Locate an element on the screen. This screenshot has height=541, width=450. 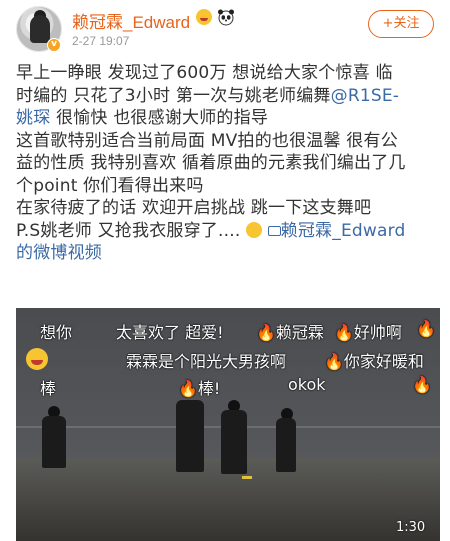
danmaku-3: 🔥赖冠霖 is located at coordinates (290, 332).